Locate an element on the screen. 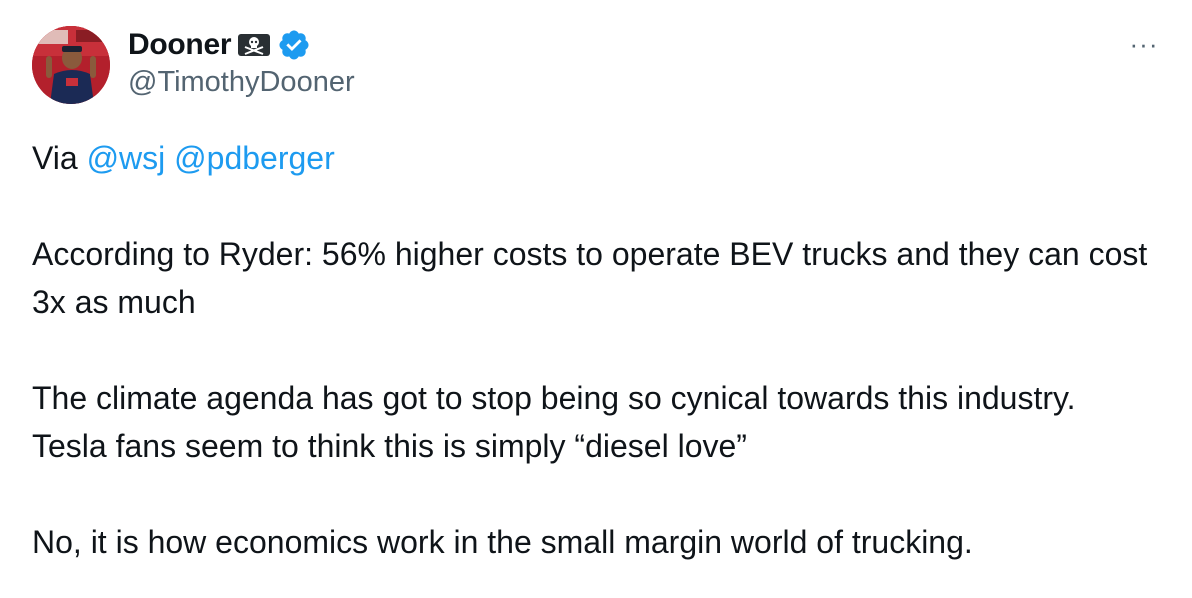 Image resolution: width=1192 pixels, height=598 pixels. more-options-icon: ··· is located at coordinates (1144, 44).